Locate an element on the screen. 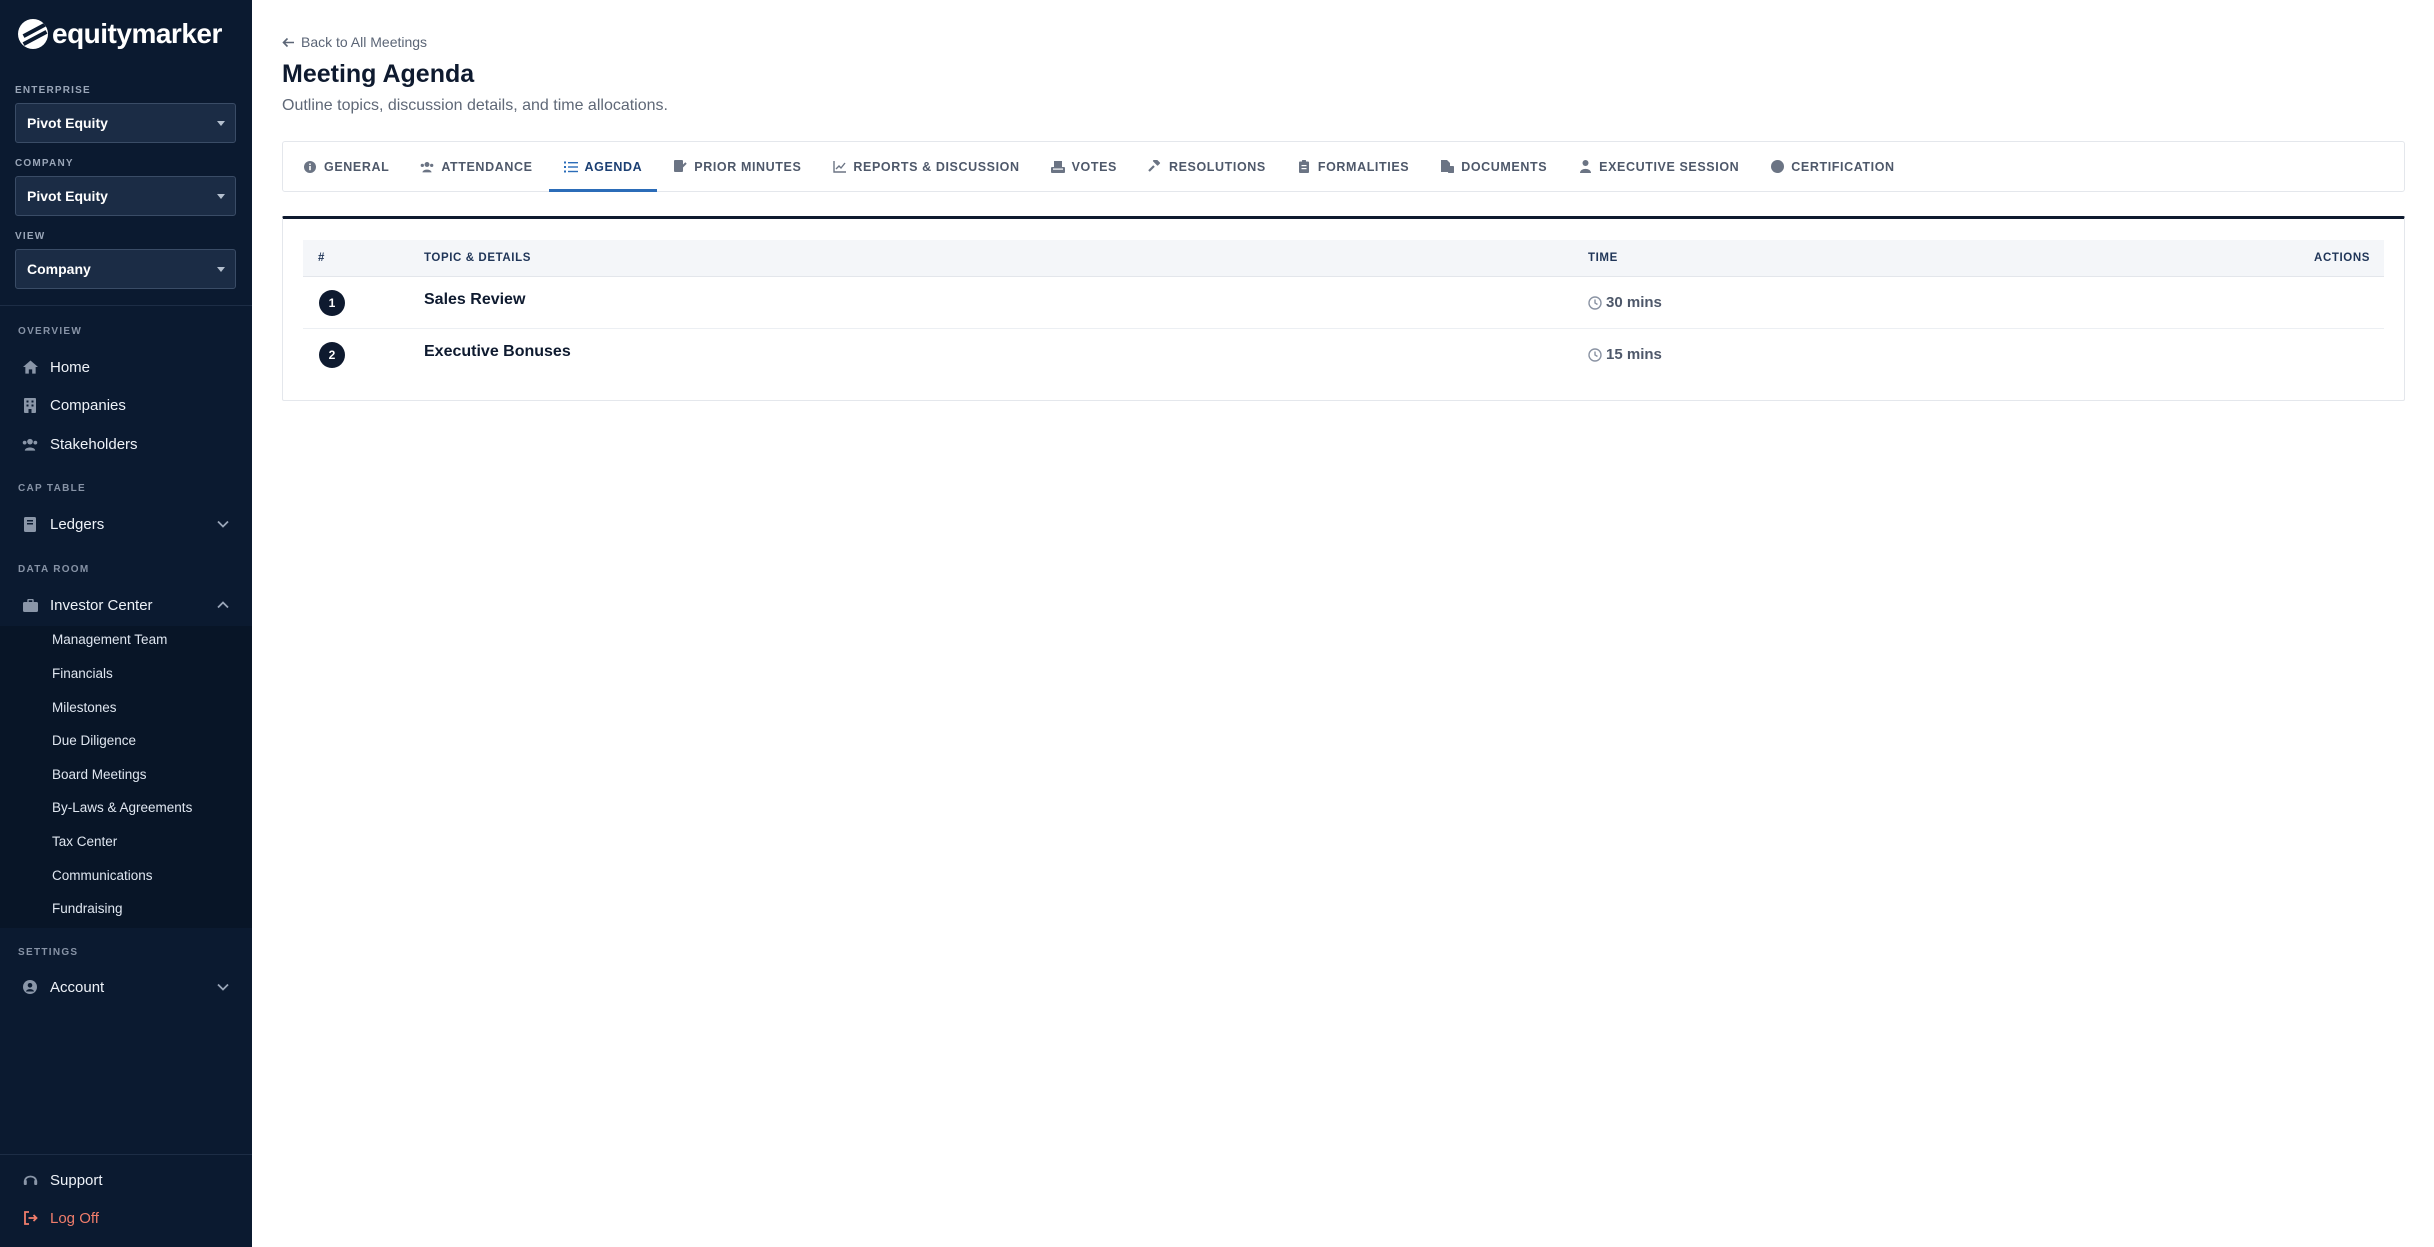  view-select: Company is located at coordinates (125, 269).